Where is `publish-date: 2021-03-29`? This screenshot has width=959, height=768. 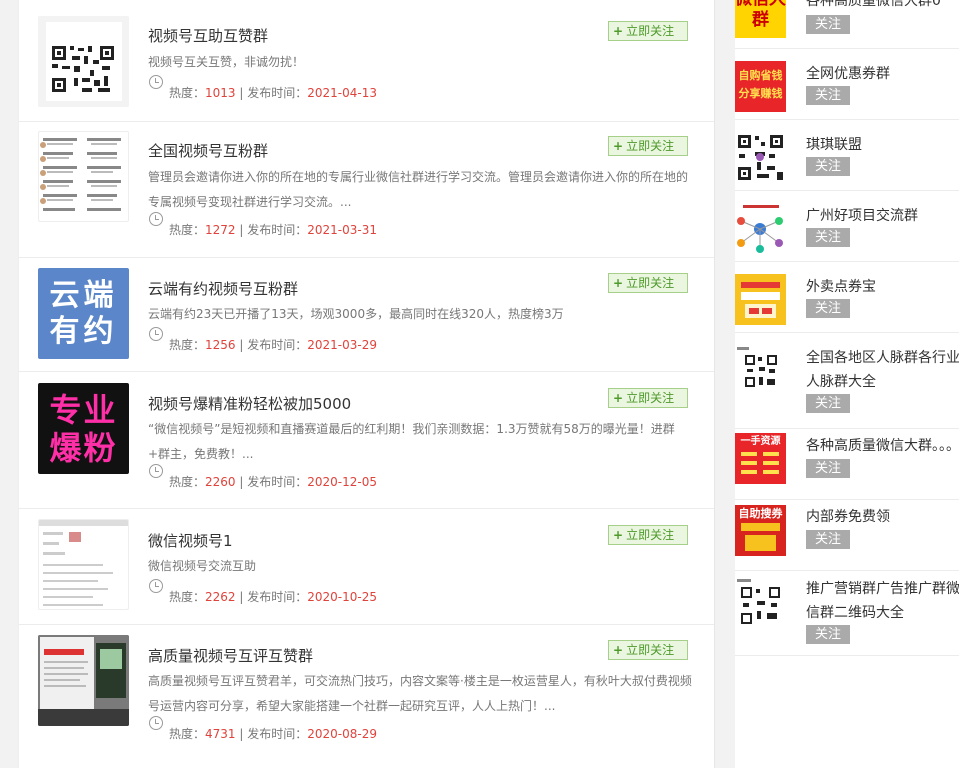 publish-date: 2021-03-29 is located at coordinates (342, 345).